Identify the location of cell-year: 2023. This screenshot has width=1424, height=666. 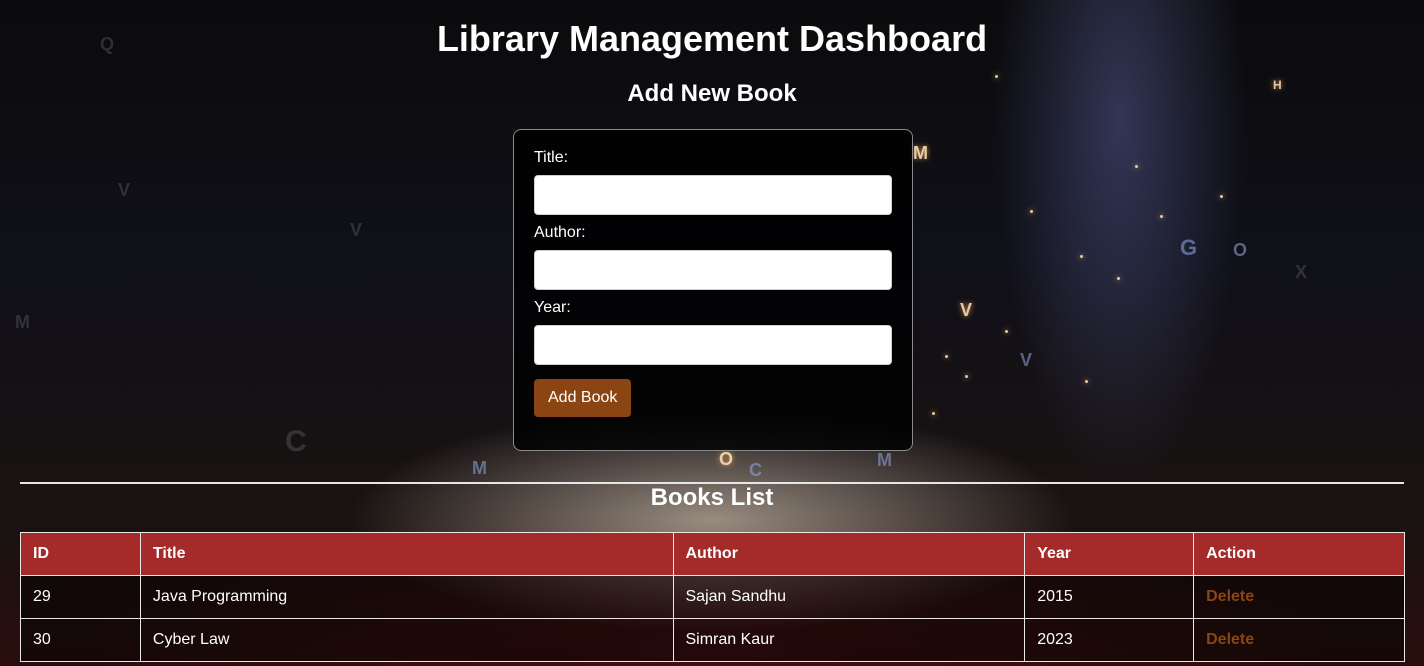
(1109, 640).